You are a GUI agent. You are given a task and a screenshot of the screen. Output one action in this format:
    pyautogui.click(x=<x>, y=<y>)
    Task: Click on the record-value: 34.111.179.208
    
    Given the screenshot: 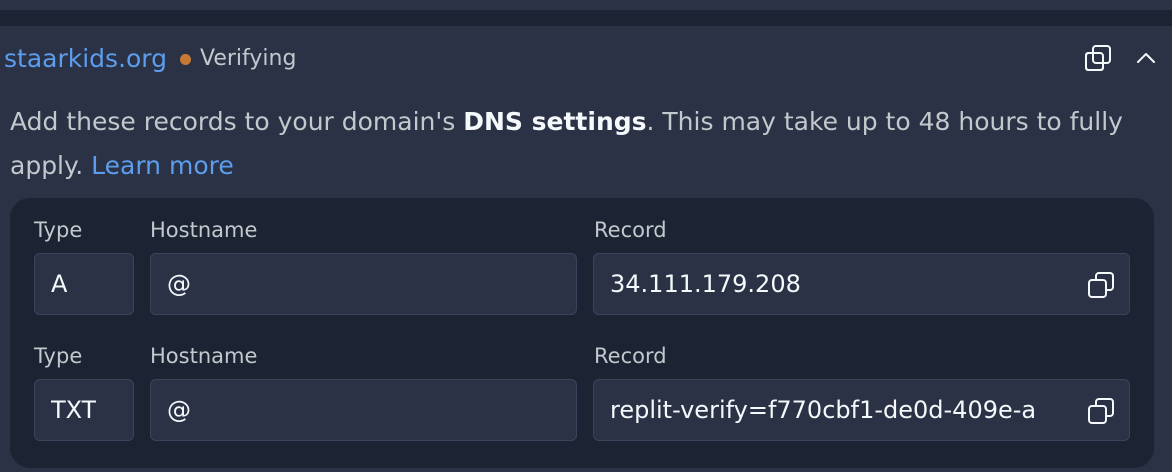 What is the action you would take?
    pyautogui.click(x=705, y=284)
    